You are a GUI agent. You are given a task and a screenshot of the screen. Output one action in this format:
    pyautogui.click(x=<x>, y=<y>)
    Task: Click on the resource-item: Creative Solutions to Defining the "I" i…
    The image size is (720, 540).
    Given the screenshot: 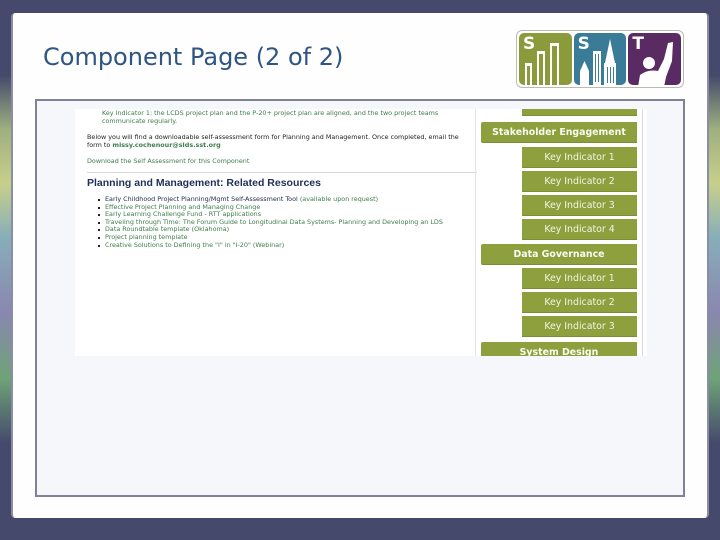 What is the action you would take?
    pyautogui.click(x=286, y=245)
    